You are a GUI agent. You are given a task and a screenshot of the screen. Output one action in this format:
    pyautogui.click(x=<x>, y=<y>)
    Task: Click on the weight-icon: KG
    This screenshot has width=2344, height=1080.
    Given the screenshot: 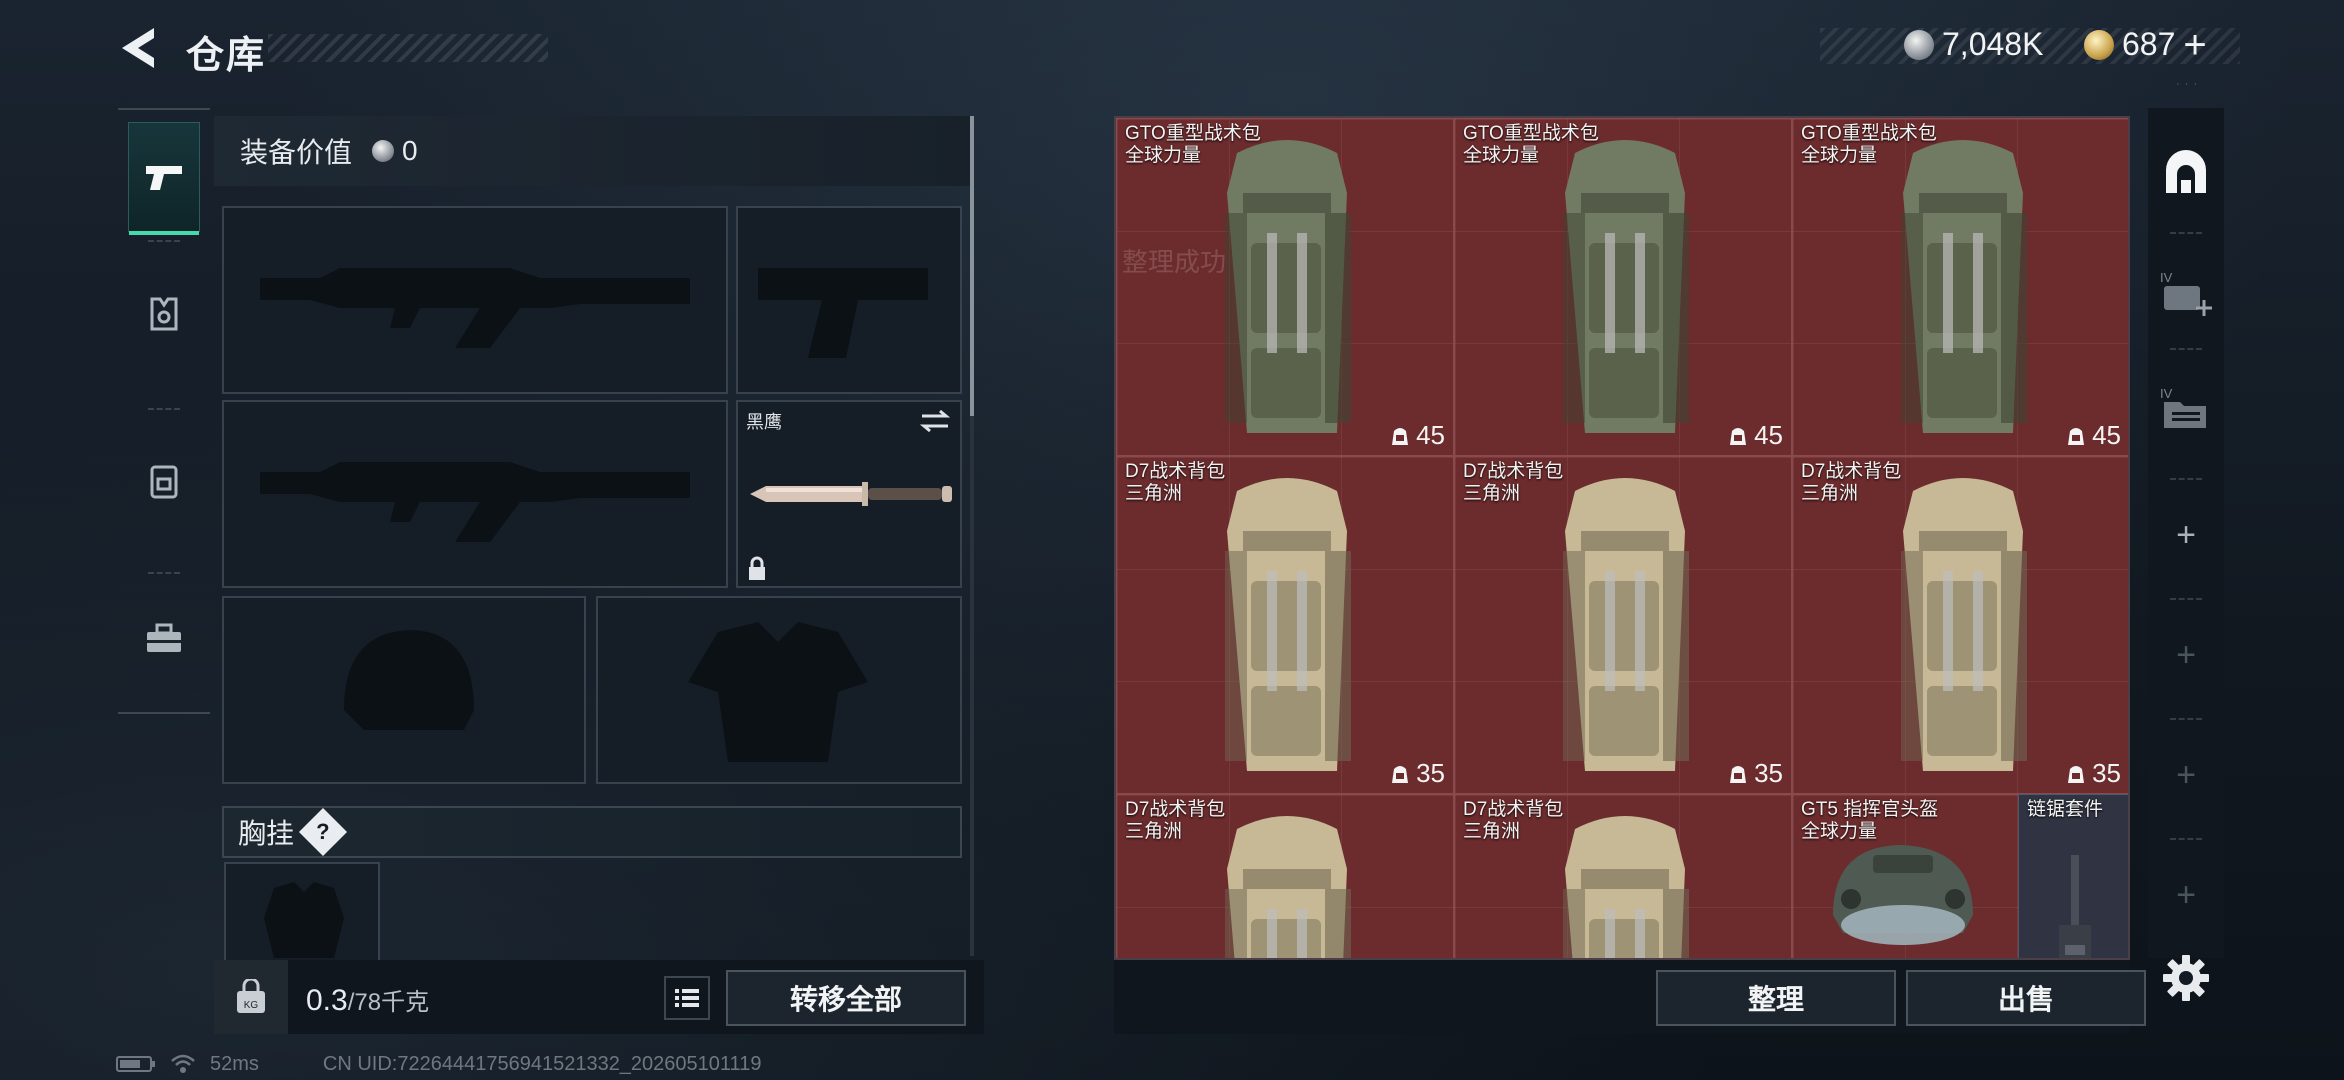 What is the action you would take?
    pyautogui.click(x=251, y=996)
    